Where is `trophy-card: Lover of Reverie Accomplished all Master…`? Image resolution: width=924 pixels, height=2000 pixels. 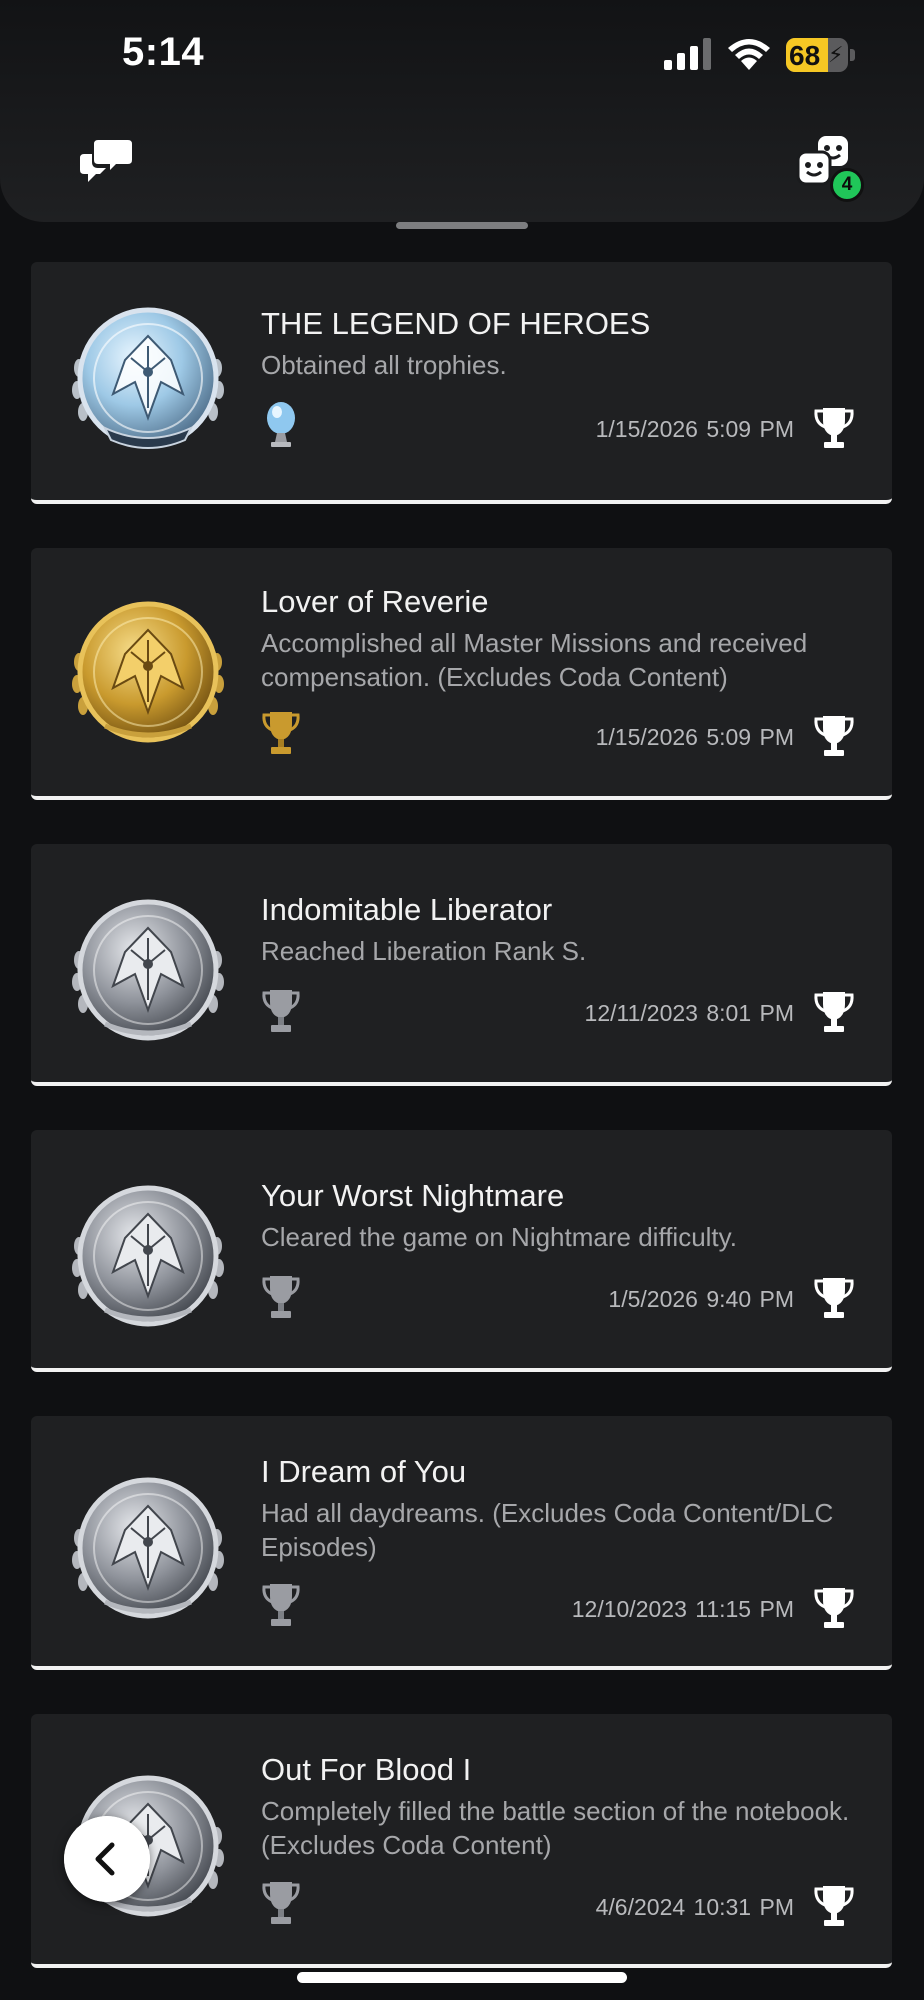 trophy-card: Lover of Reverie Accomplished all Master… is located at coordinates (461, 674).